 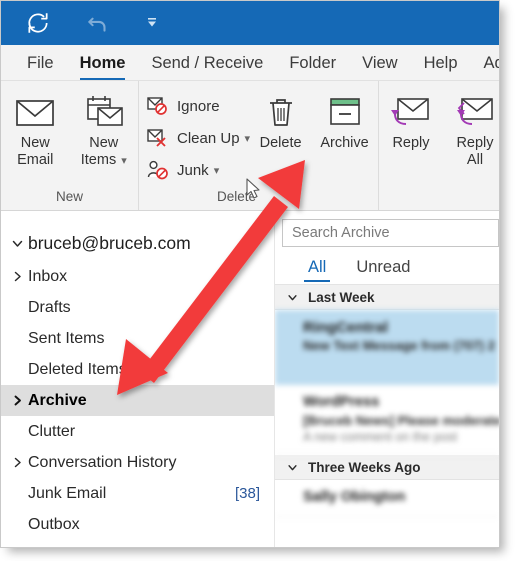 I want to click on sidebar-account-row: bruceb@bruceb.com, so click(x=137, y=243).